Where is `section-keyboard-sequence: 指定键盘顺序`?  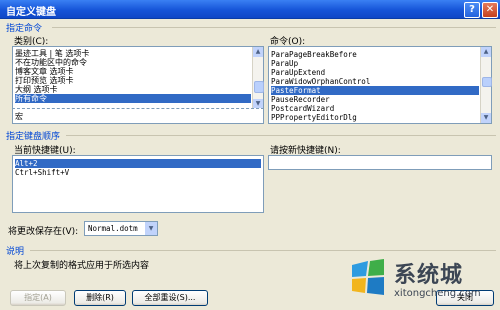 section-keyboard-sequence: 指定键盘顺序 is located at coordinates (33, 137).